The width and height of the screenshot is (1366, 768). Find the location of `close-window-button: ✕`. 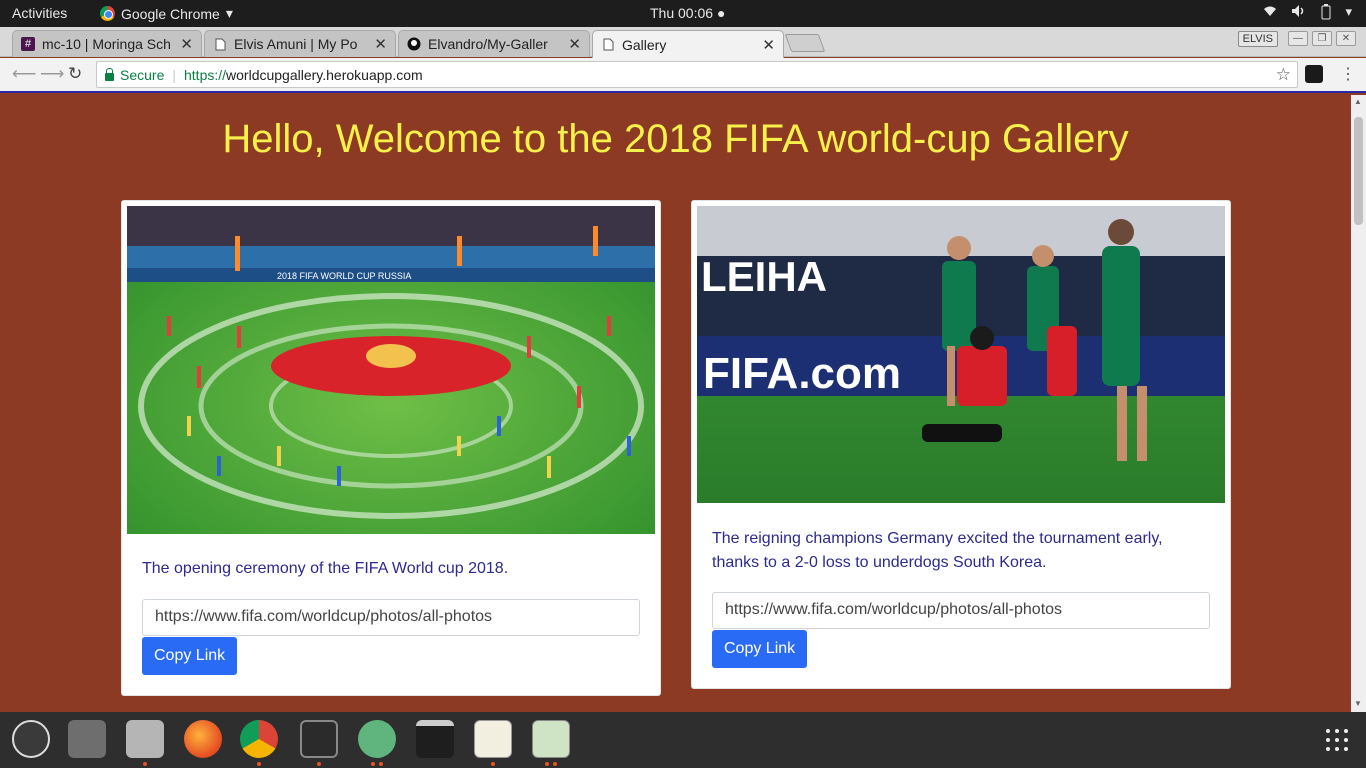

close-window-button: ✕ is located at coordinates (1346, 38).